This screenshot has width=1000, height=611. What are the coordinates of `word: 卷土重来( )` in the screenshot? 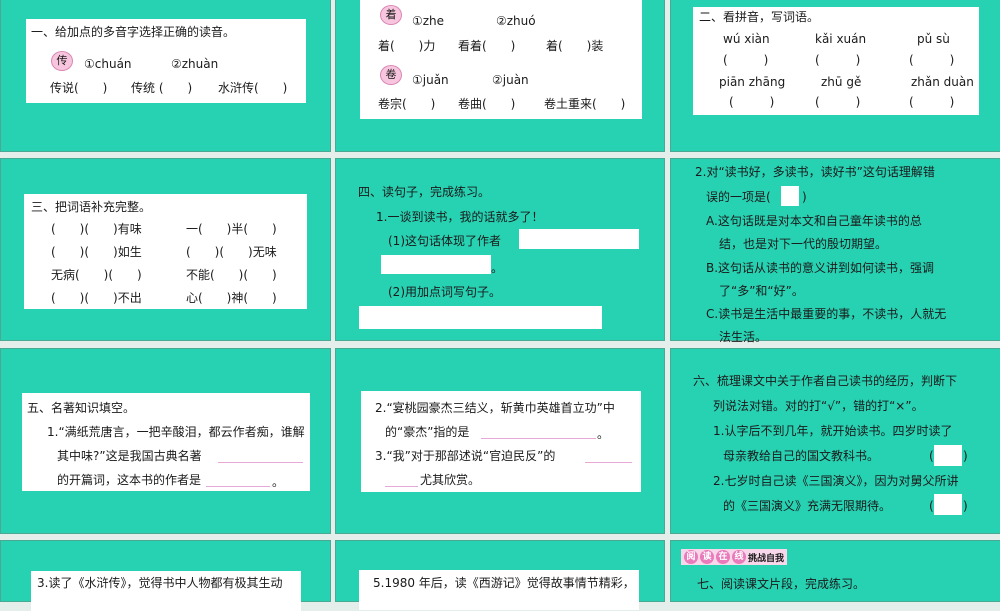 It's located at (585, 104).